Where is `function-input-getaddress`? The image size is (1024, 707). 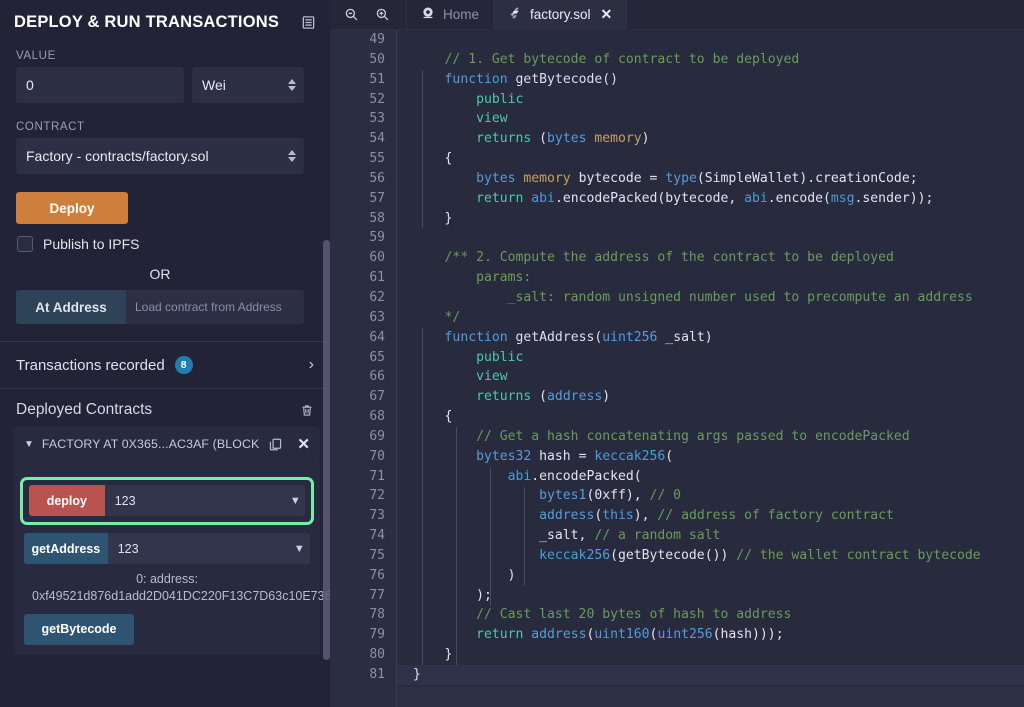
function-input-getaddress is located at coordinates (198, 548).